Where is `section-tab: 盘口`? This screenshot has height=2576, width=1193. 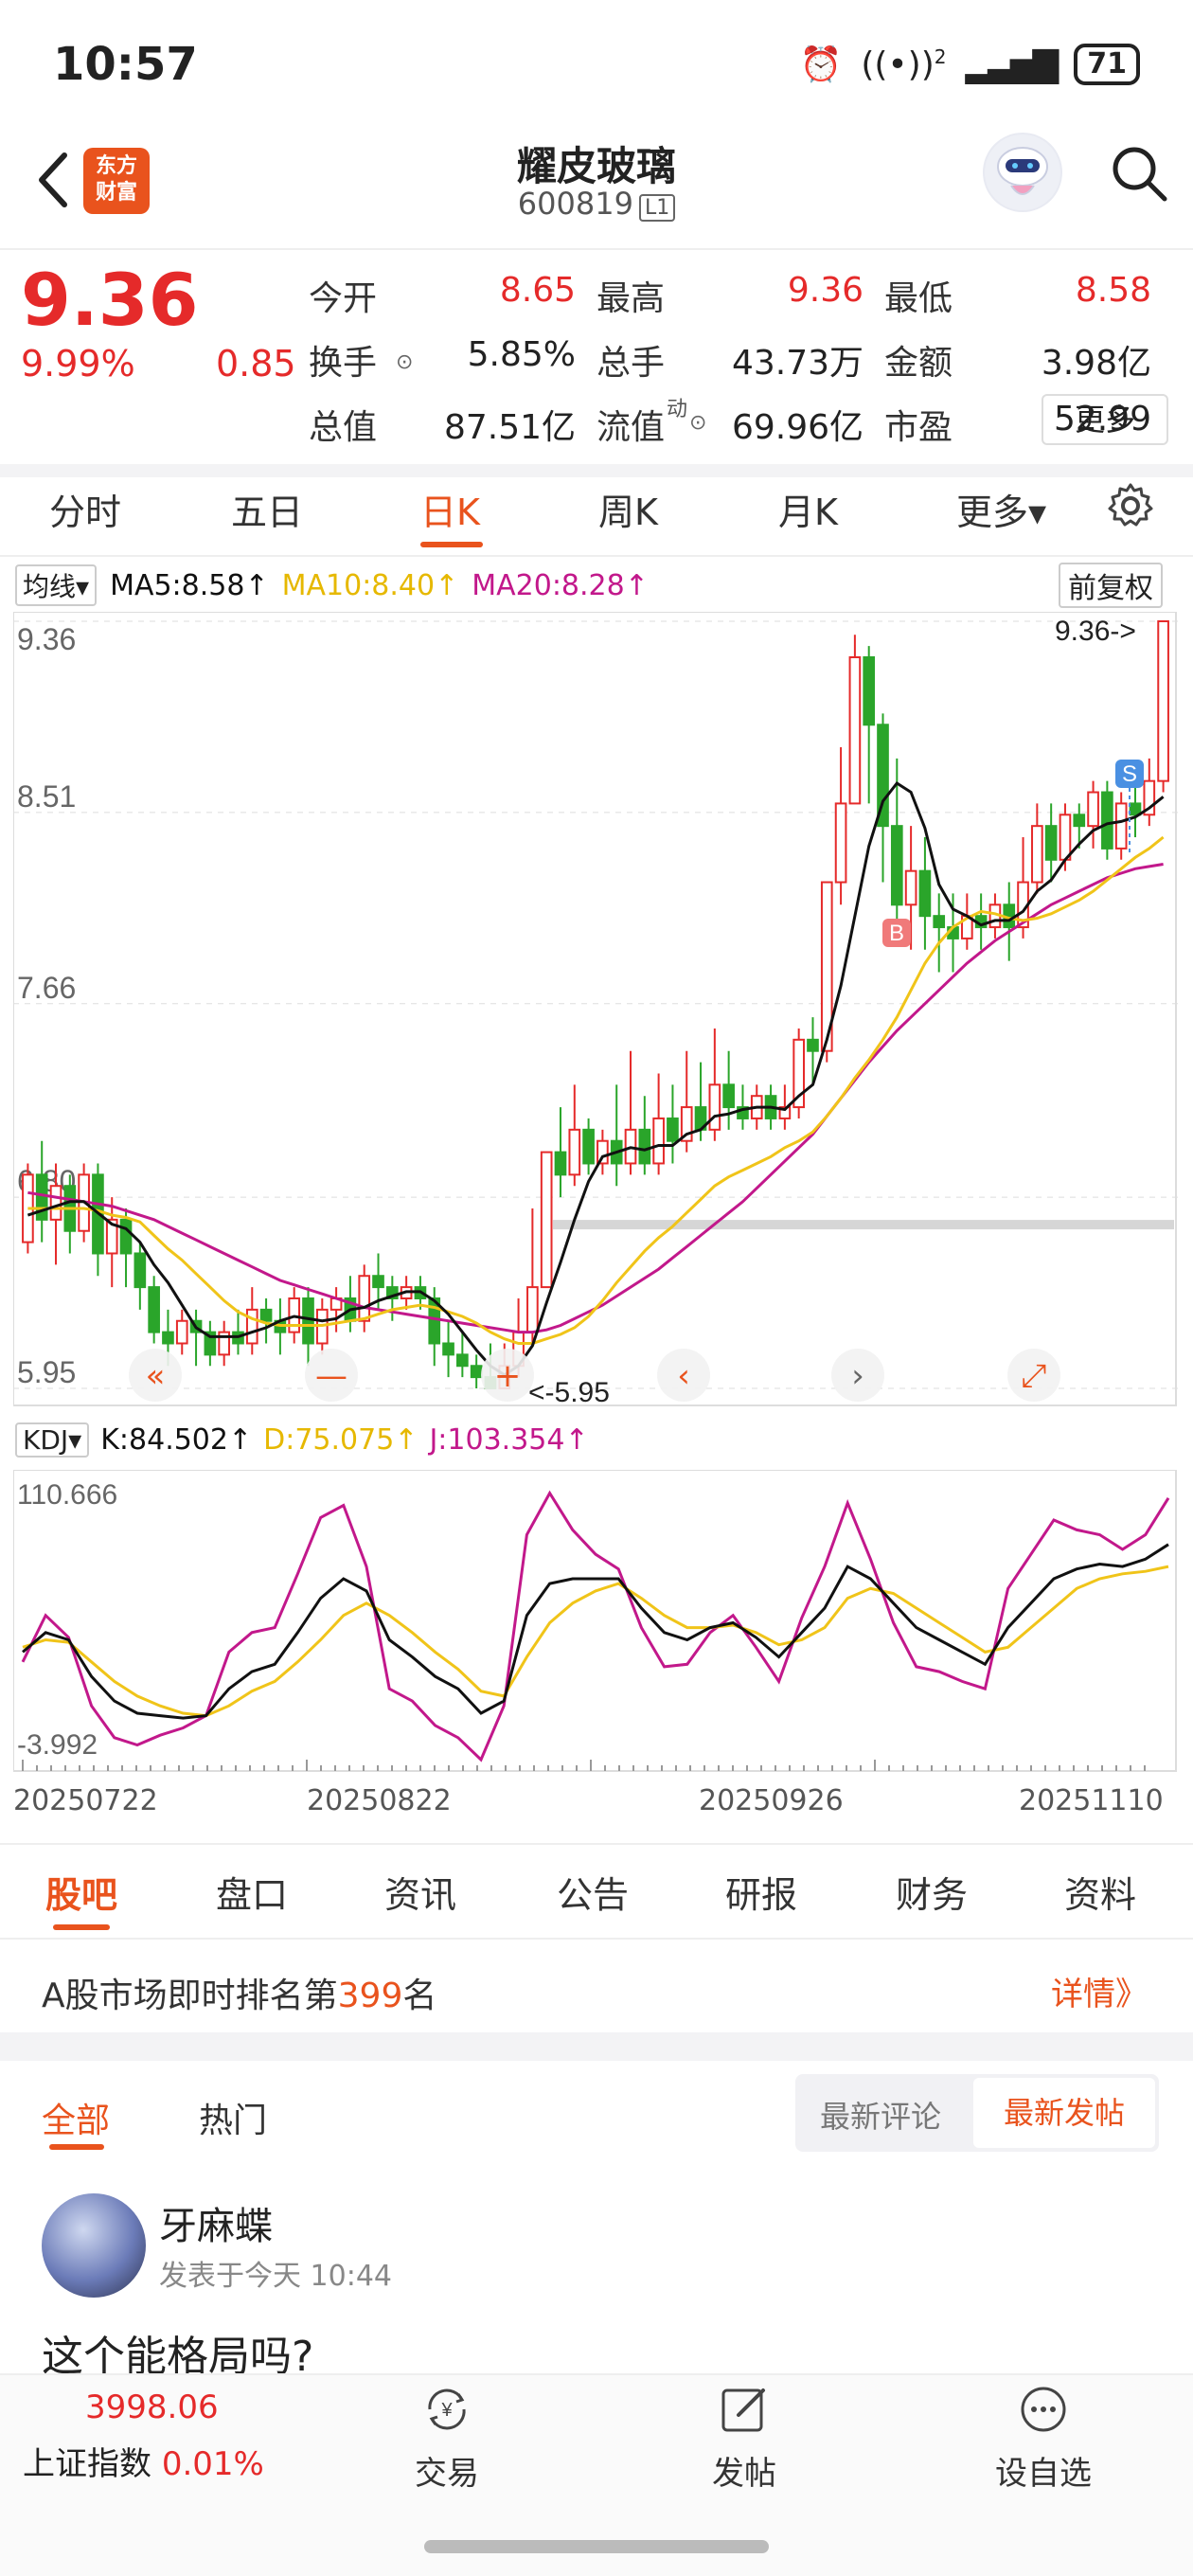 section-tab: 盘口 is located at coordinates (252, 1892).